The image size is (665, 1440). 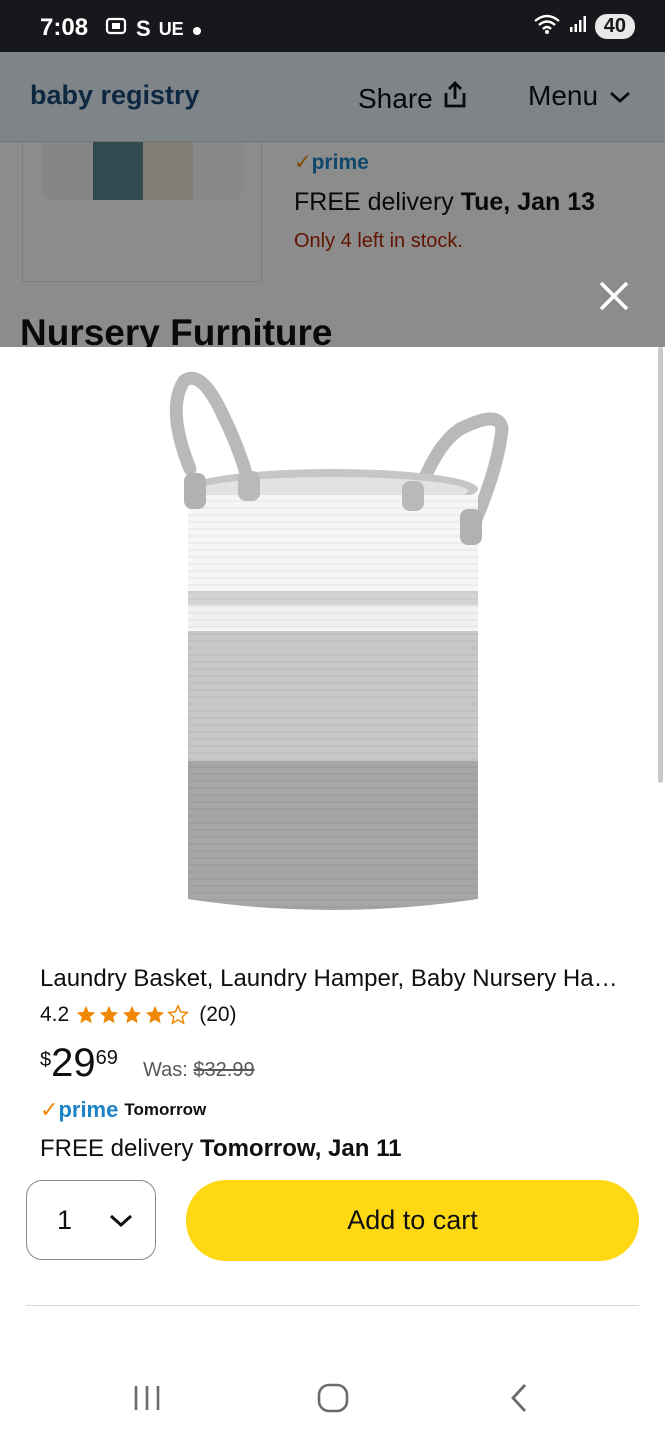 I want to click on navigation-bar, so click(x=332, y=1395).